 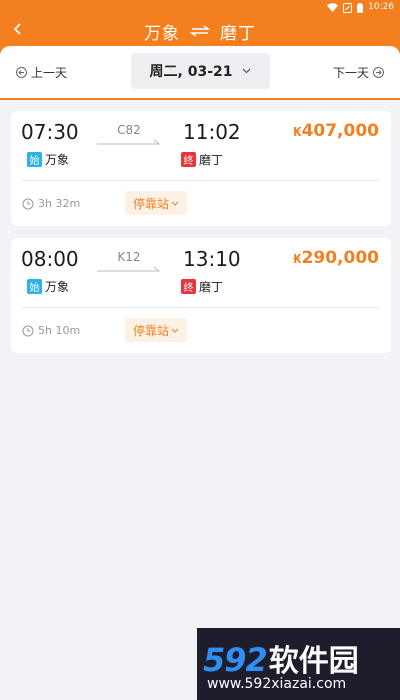 What do you see at coordinates (381, 7) in the screenshot?
I see `status-time: 10:26` at bounding box center [381, 7].